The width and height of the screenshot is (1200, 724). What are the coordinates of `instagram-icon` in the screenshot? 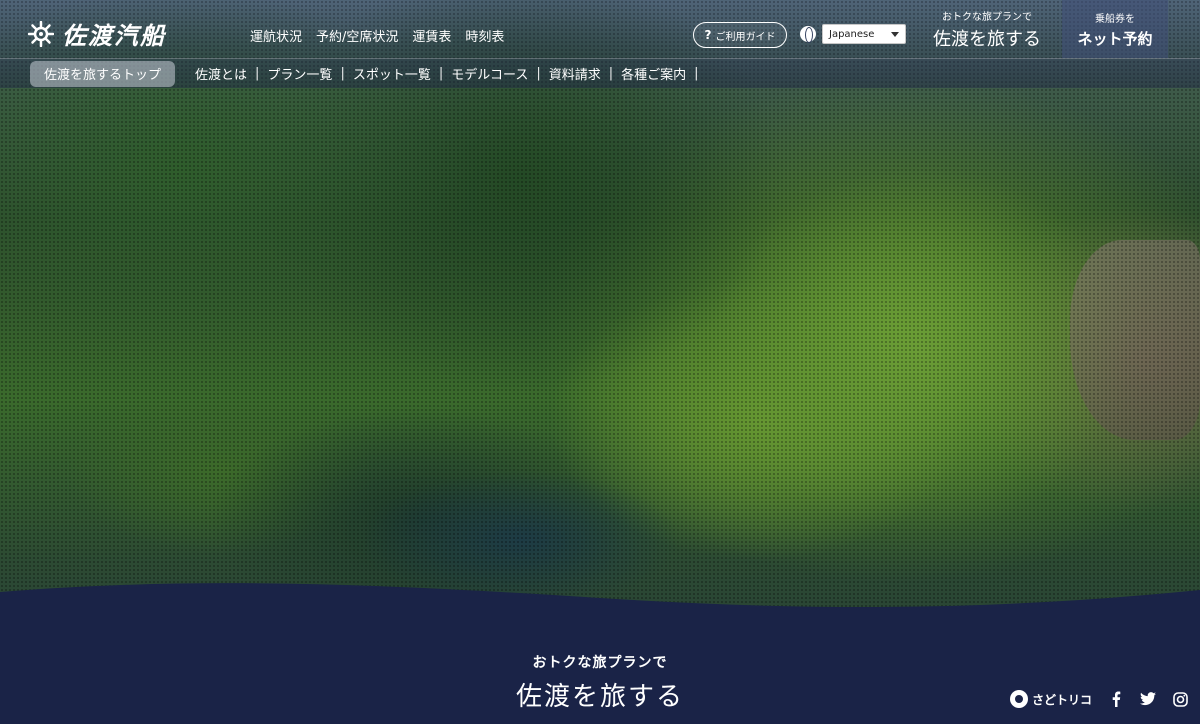 It's located at (1180, 699).